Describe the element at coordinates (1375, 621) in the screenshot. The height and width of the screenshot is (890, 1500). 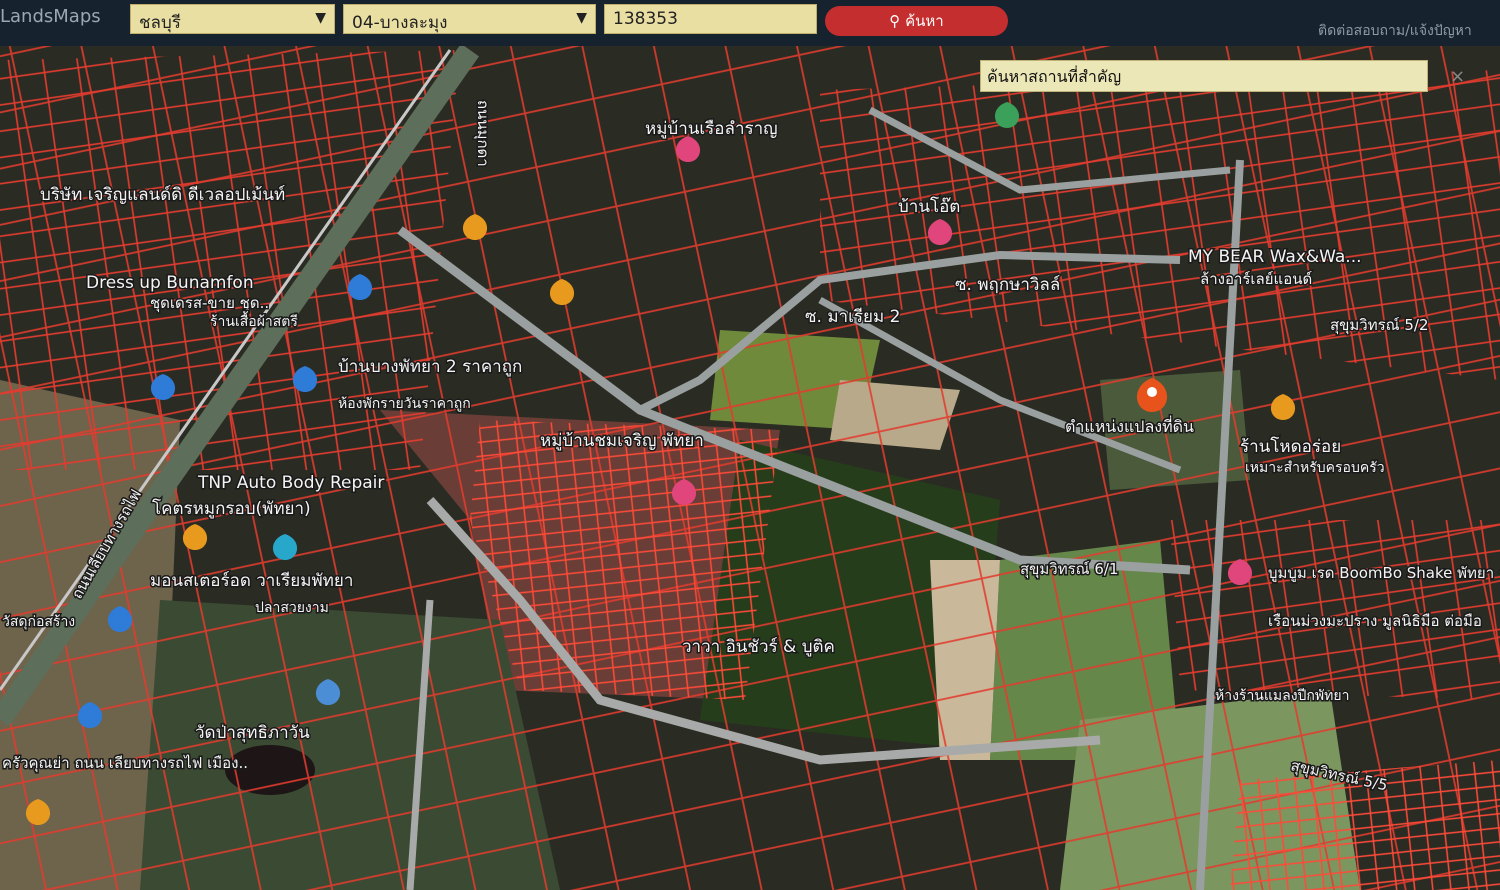
I see `map-label: เรือนม่วงมะปราง มูลนิธิมือ ต่อมือ` at that location.